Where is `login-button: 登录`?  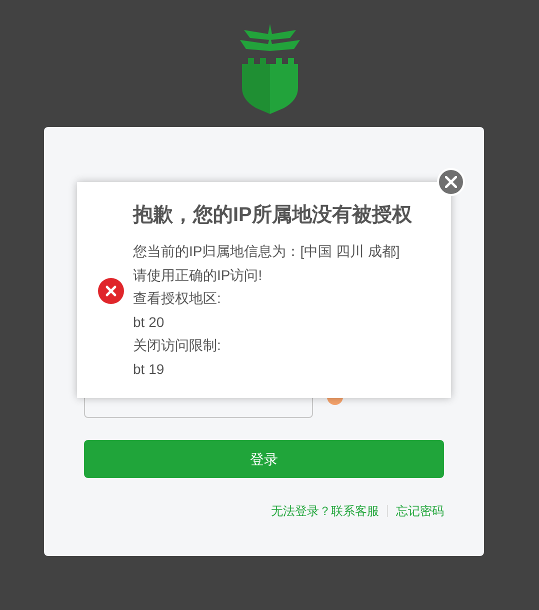 login-button: 登录 is located at coordinates (264, 459).